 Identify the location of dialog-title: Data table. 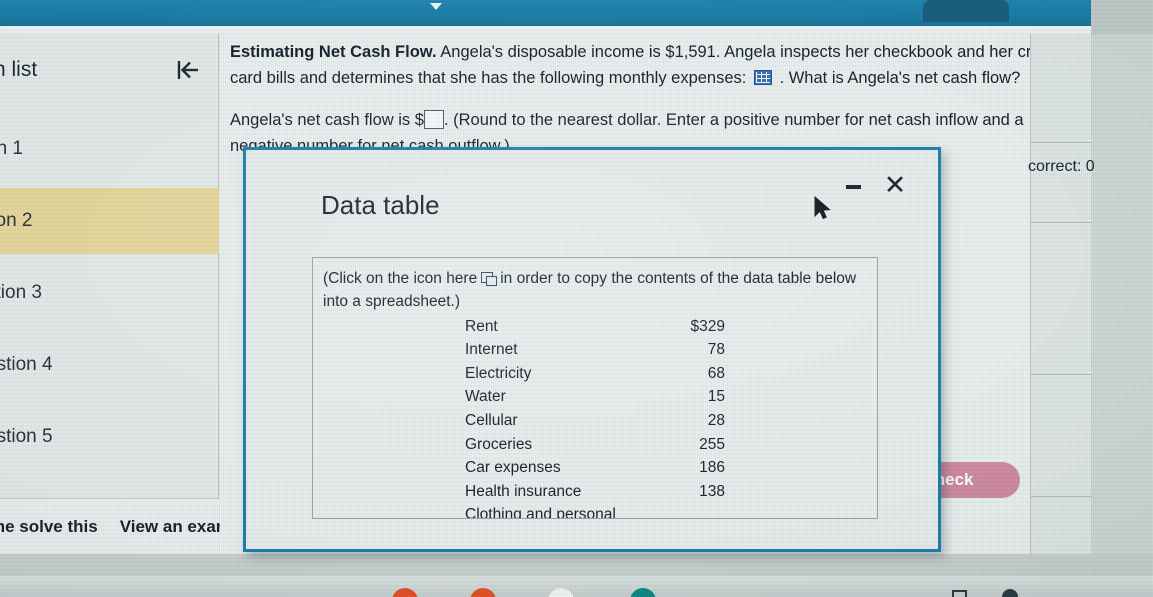
(380, 205).